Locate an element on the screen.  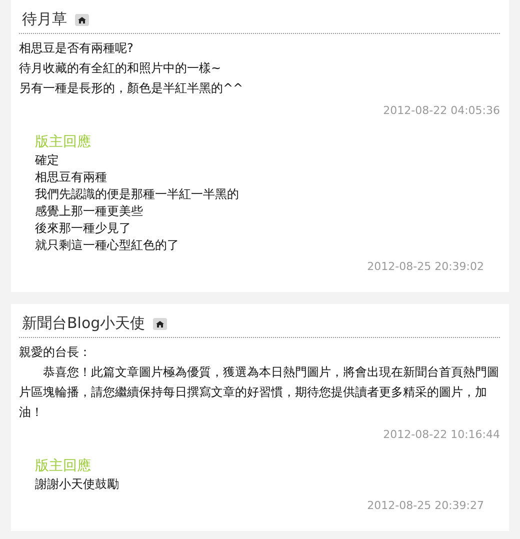
comment-text: 待月收藏的有全紅的和照片中的一樣~ is located at coordinates (120, 68).